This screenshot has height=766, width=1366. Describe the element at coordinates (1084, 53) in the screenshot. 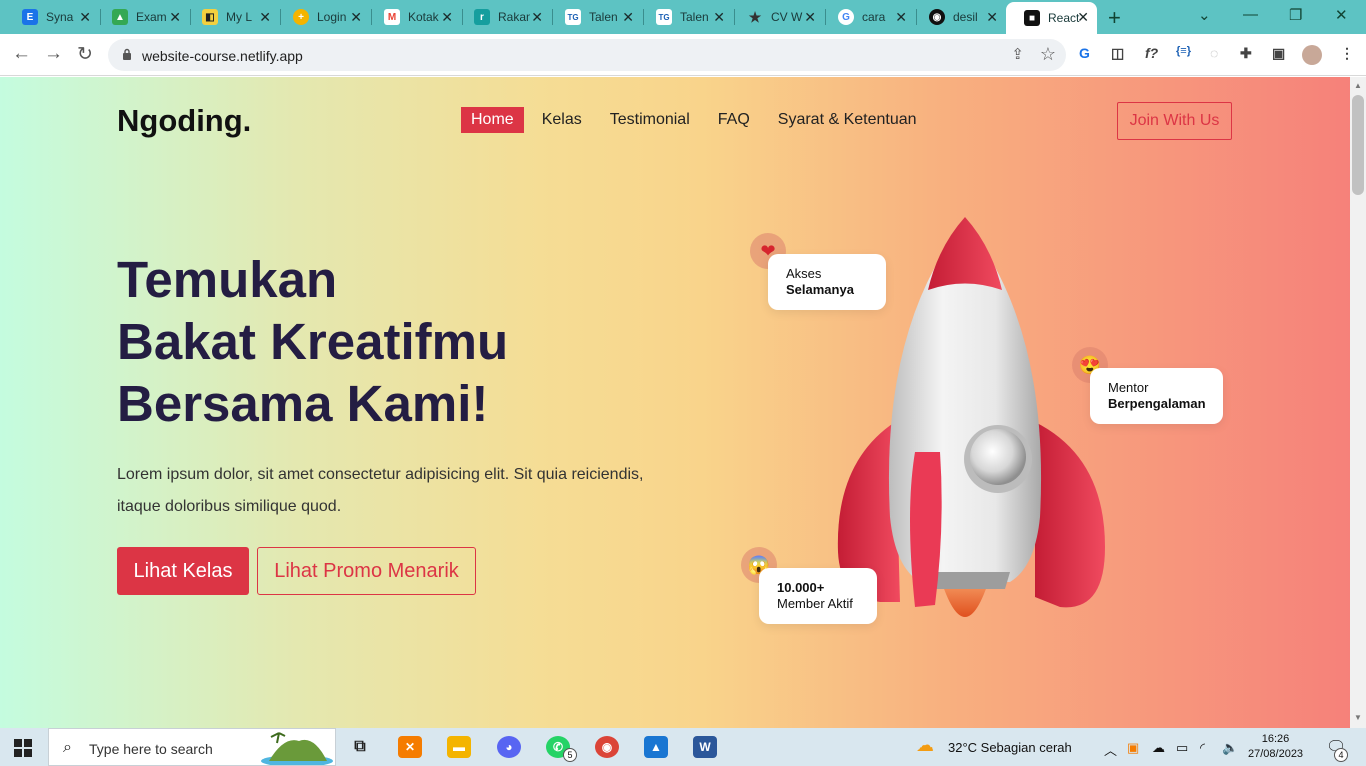

I see `translate-icon: G` at that location.